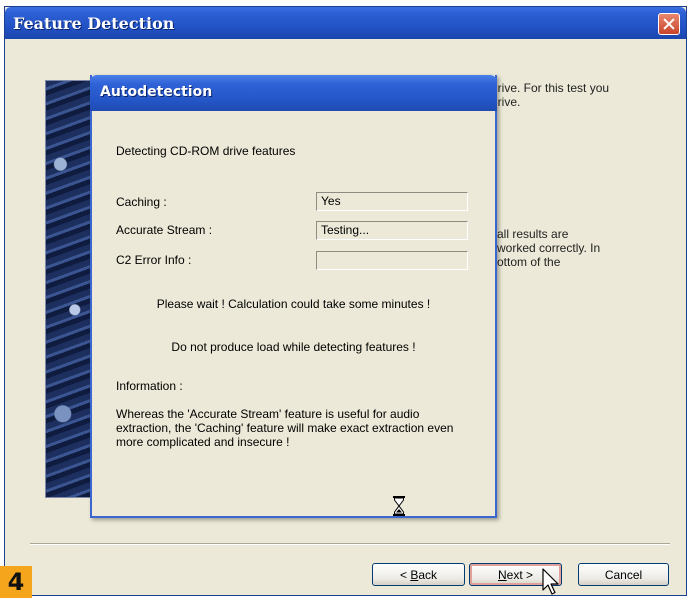 The image size is (689, 598). Describe the element at coordinates (154, 260) in the screenshot. I see `c2-error-info-label: C2 Error Info :` at that location.